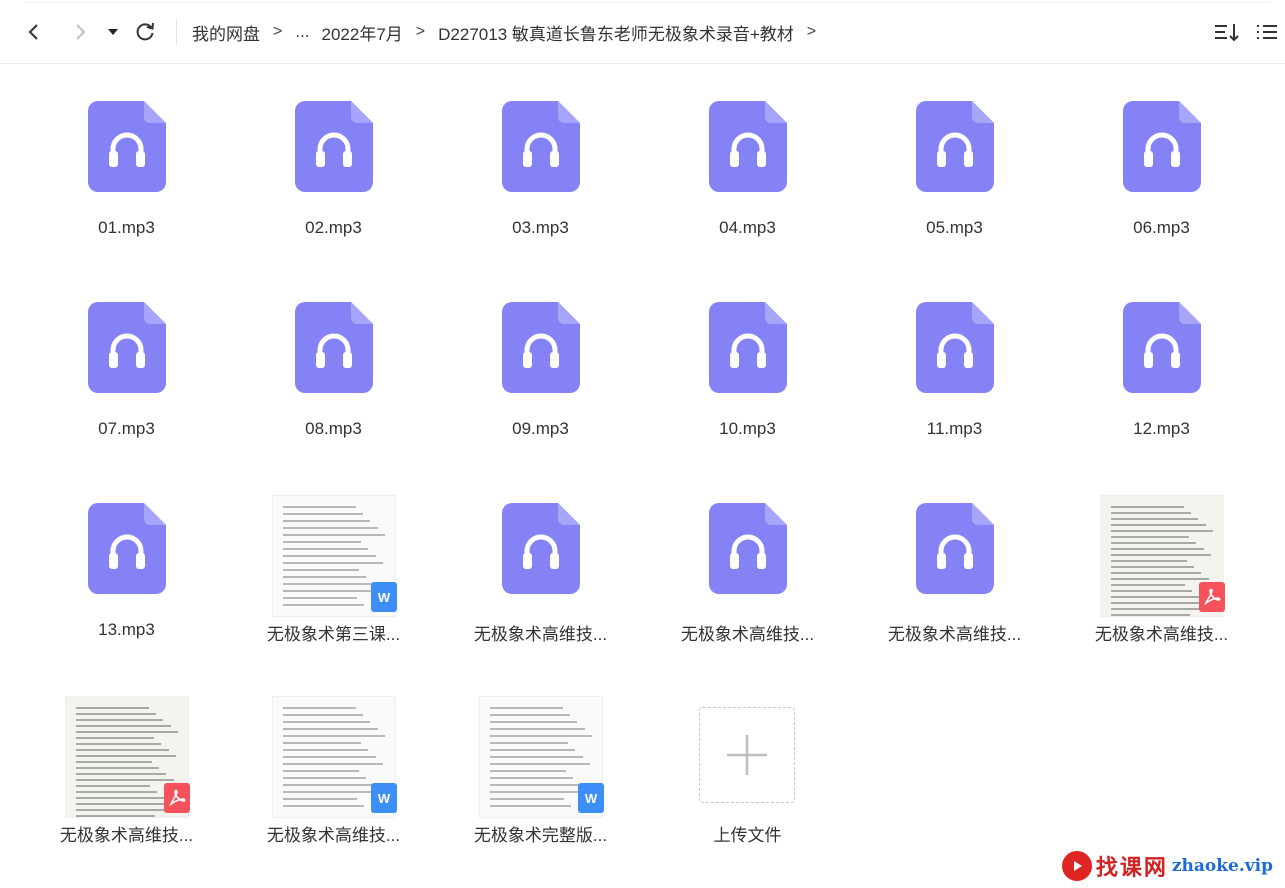 The image size is (1285, 888). Describe the element at coordinates (126, 227) in the screenshot. I see `file-name: 01.mp3` at that location.